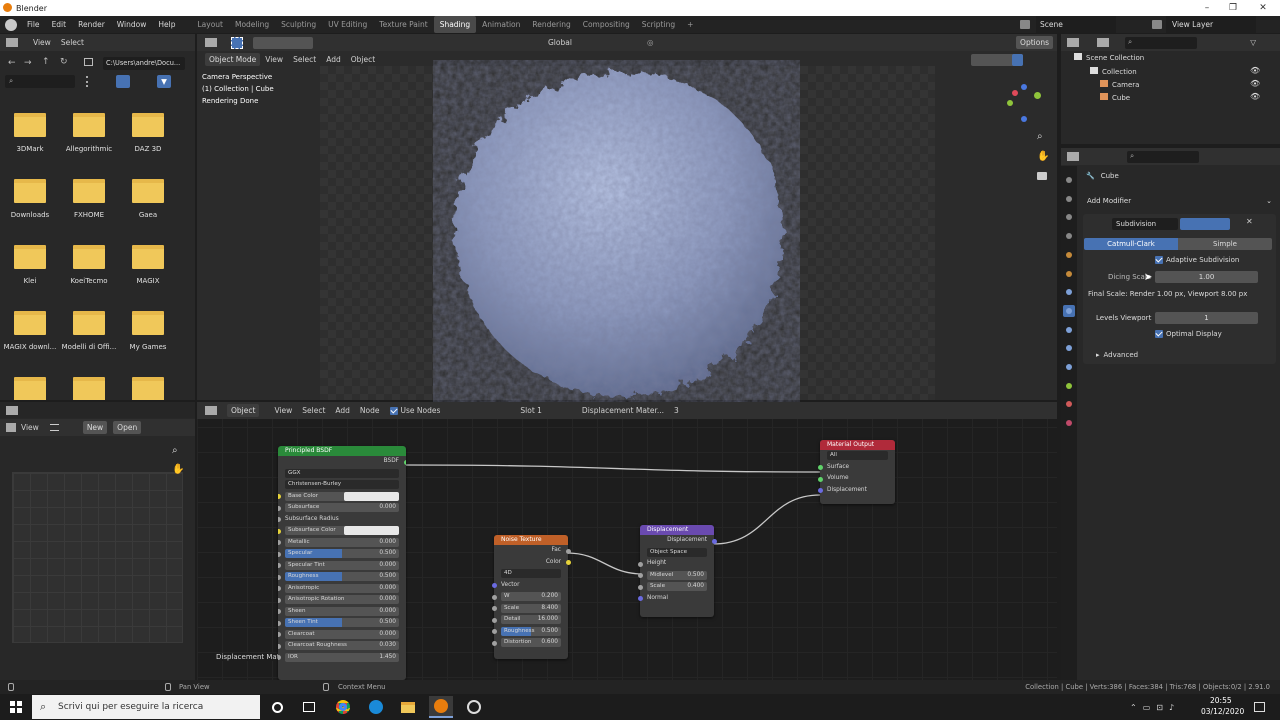 The height and width of the screenshot is (720, 1280). I want to click on visibility-eye-icon: 👁, so click(1255, 96).